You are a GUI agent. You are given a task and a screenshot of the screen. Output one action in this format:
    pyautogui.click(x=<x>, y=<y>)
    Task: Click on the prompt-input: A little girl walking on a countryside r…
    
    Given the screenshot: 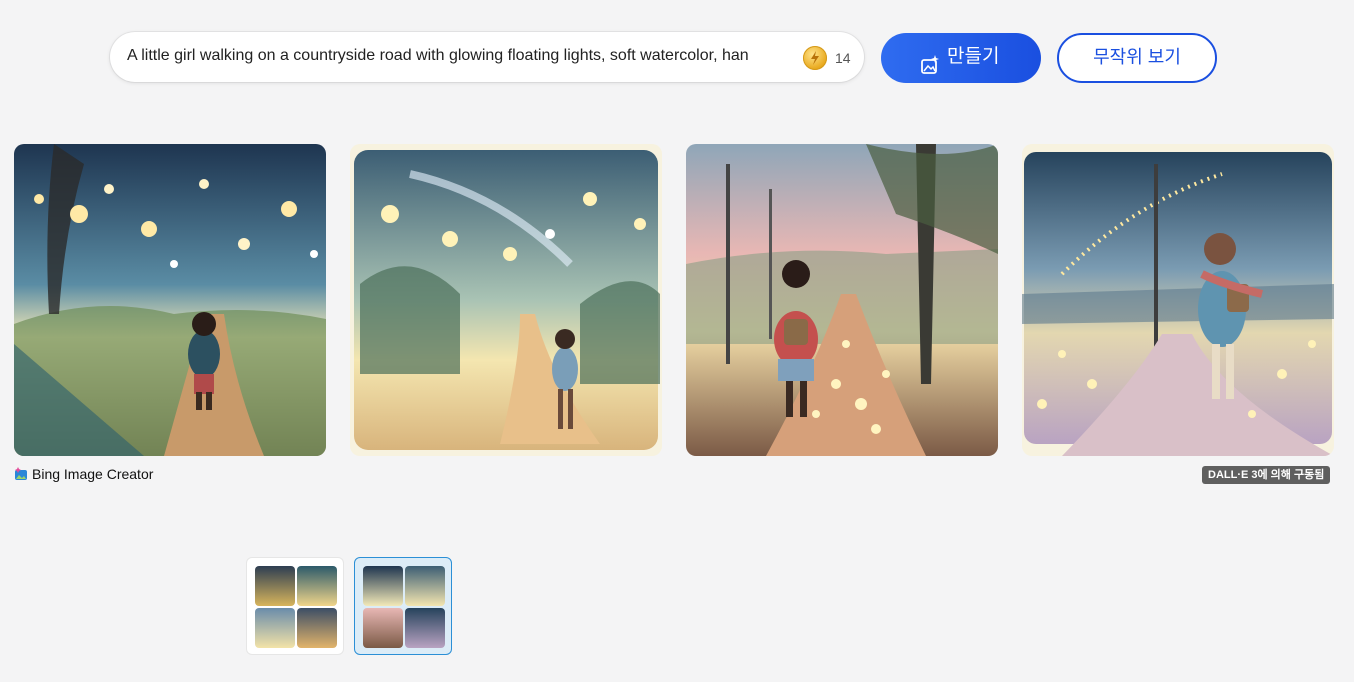 What is the action you would take?
    pyautogui.click(x=452, y=56)
    